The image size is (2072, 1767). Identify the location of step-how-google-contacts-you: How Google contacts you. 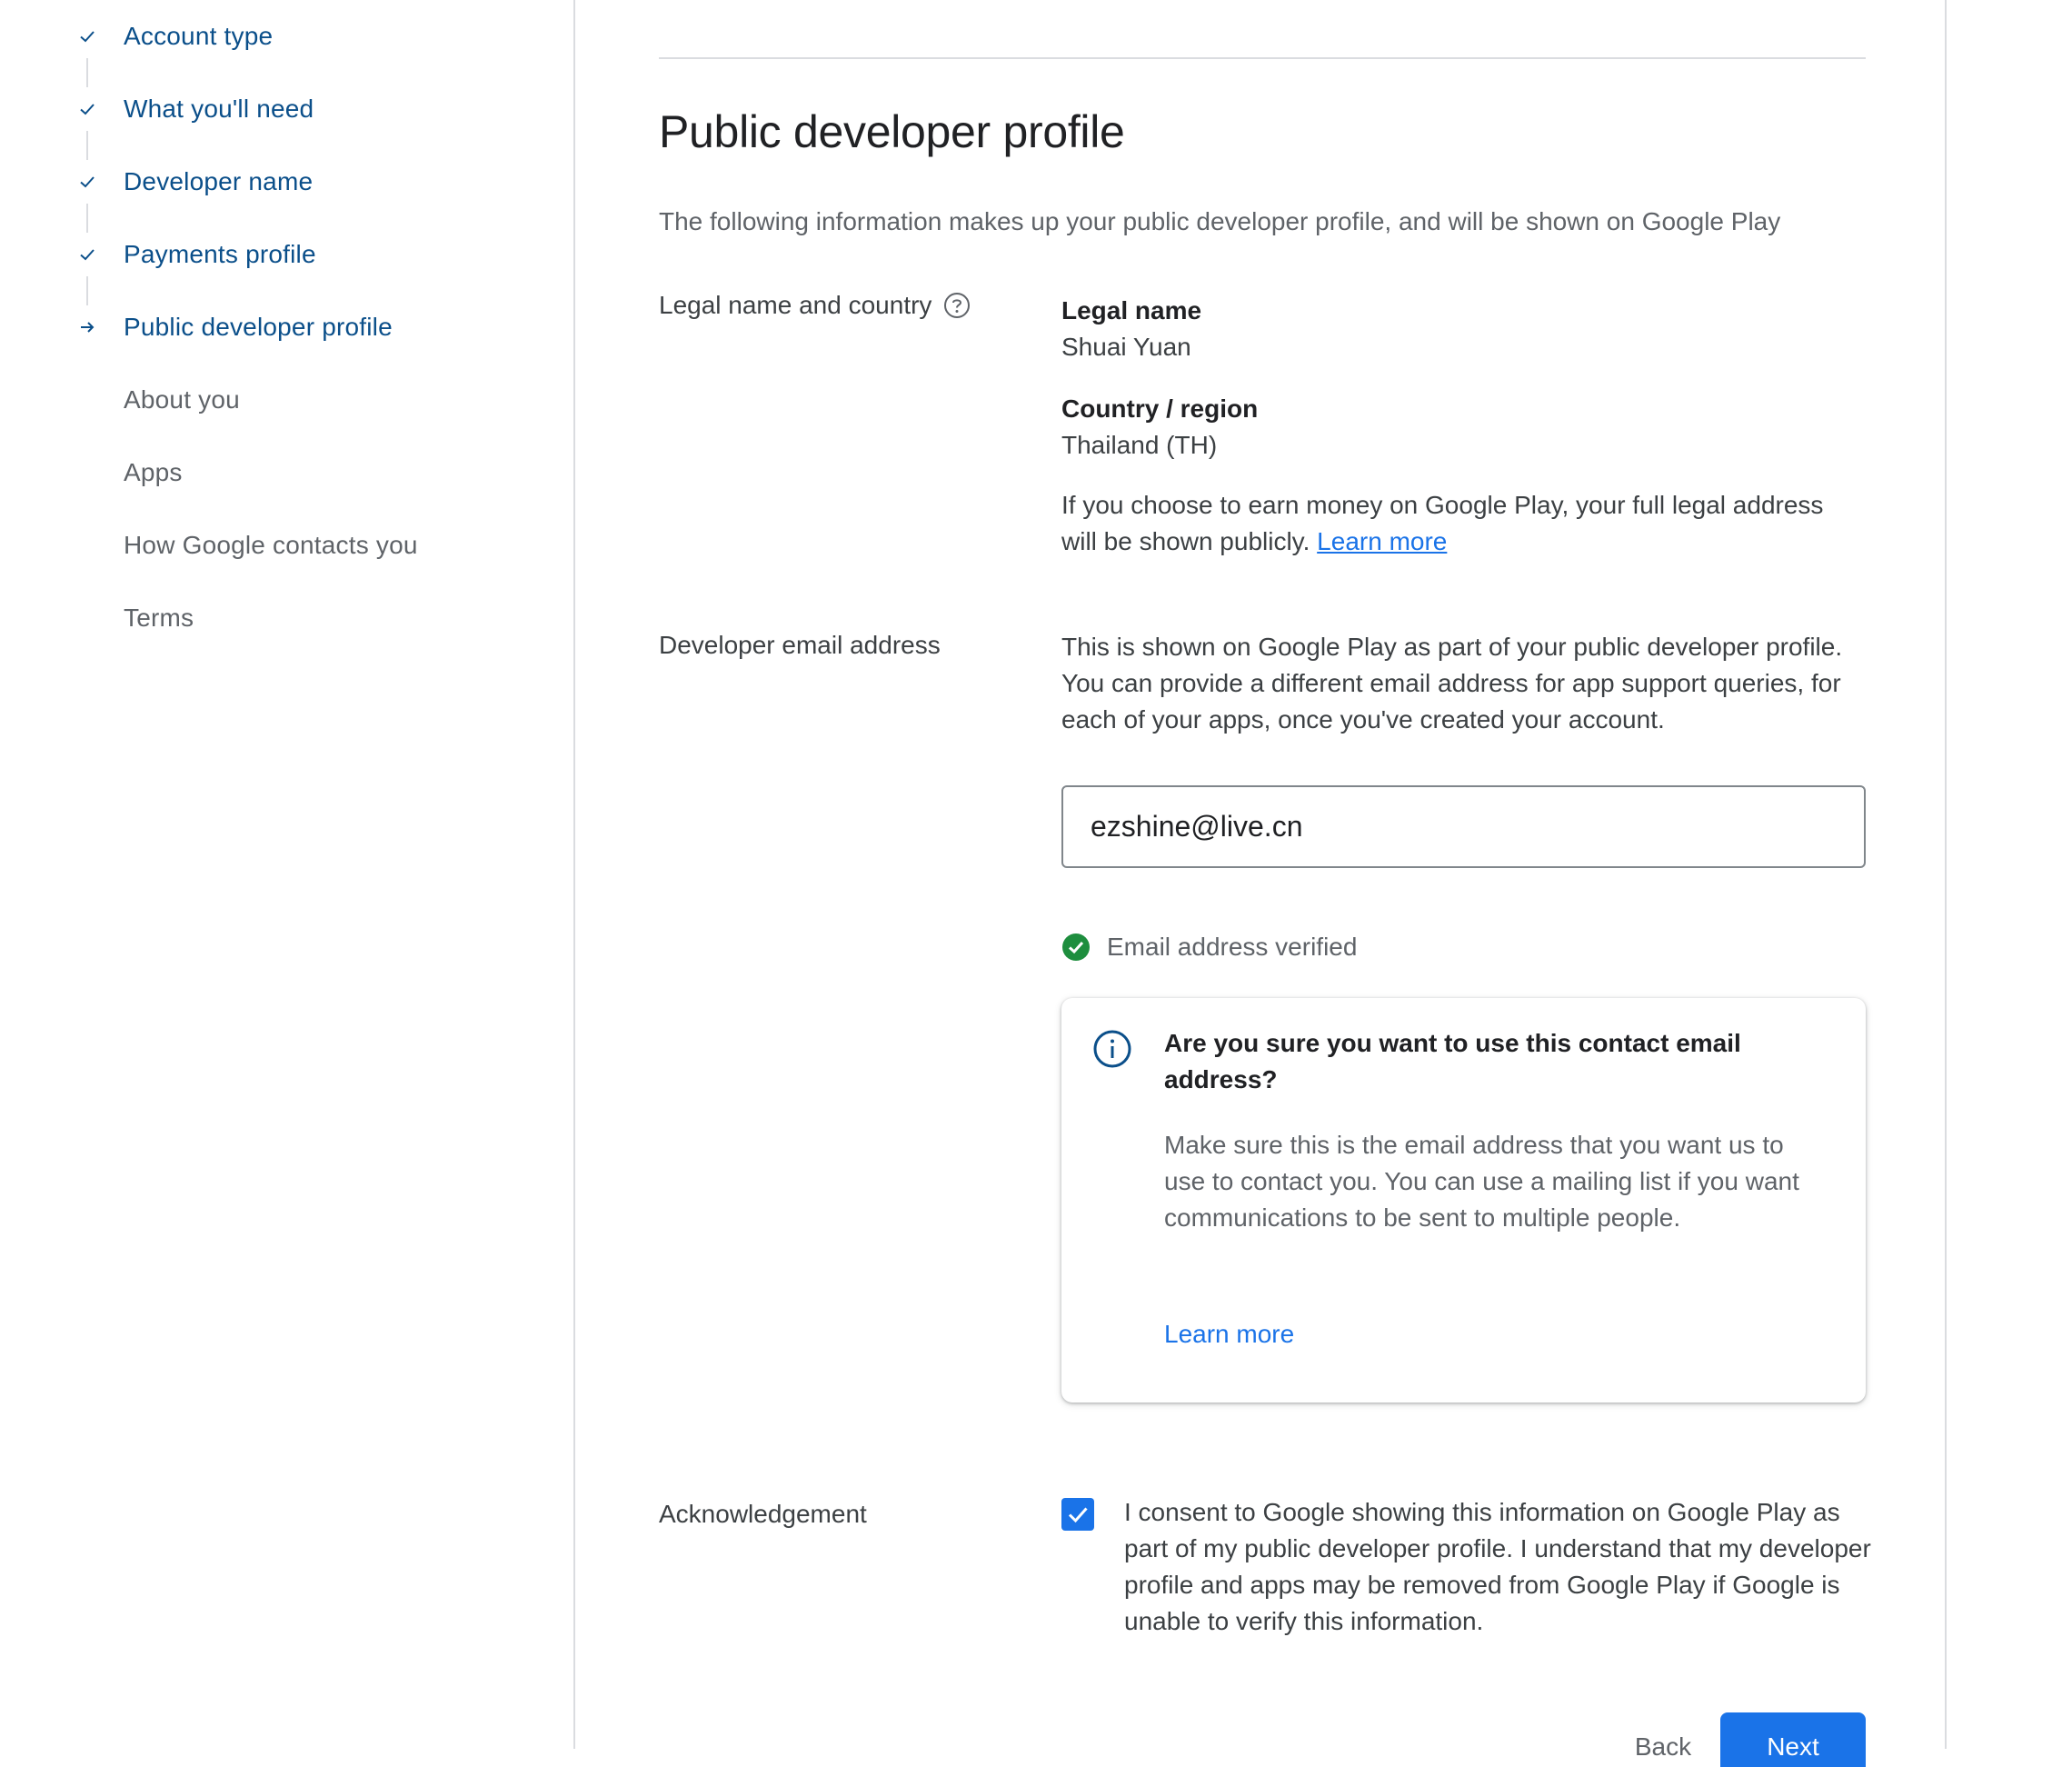
(281, 545).